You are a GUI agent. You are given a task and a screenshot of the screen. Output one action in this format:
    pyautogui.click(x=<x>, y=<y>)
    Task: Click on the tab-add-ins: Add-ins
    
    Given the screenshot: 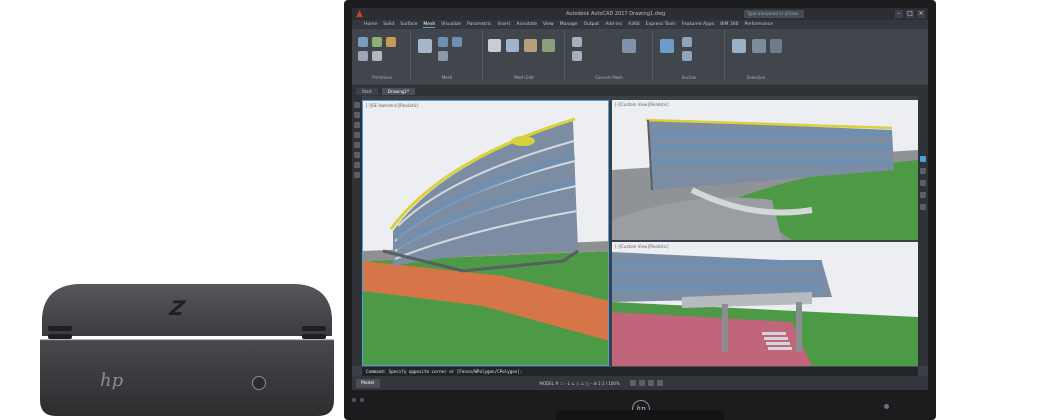 What is the action you would take?
    pyautogui.click(x=613, y=24)
    